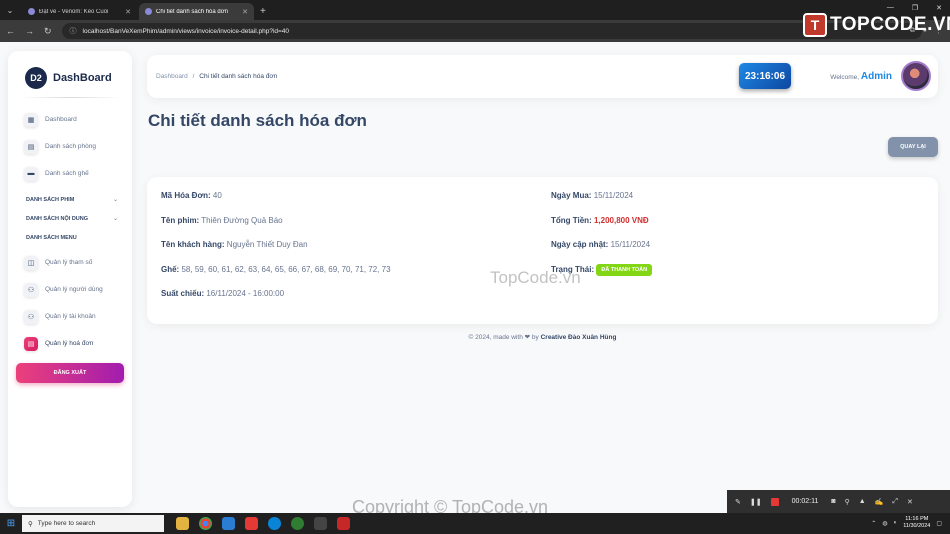 The width and height of the screenshot is (950, 534). Describe the element at coordinates (31, 262) in the screenshot. I see `settings-icon: ◫` at that location.